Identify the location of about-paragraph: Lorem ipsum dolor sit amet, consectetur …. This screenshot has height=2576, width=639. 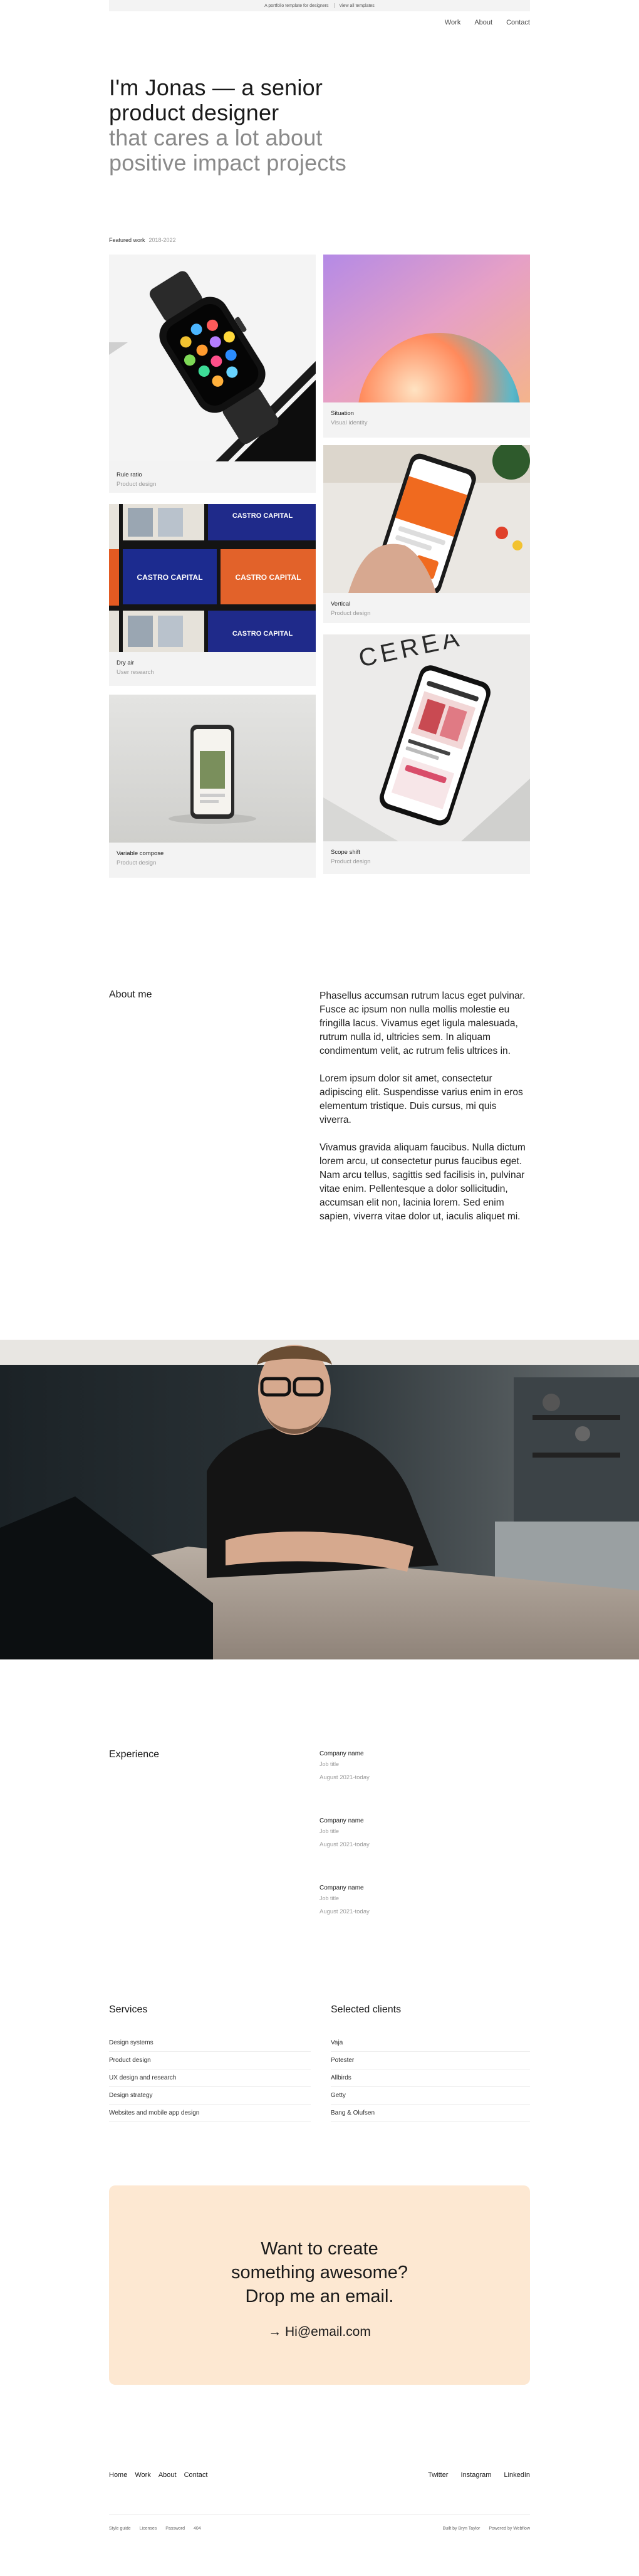
(421, 1099).